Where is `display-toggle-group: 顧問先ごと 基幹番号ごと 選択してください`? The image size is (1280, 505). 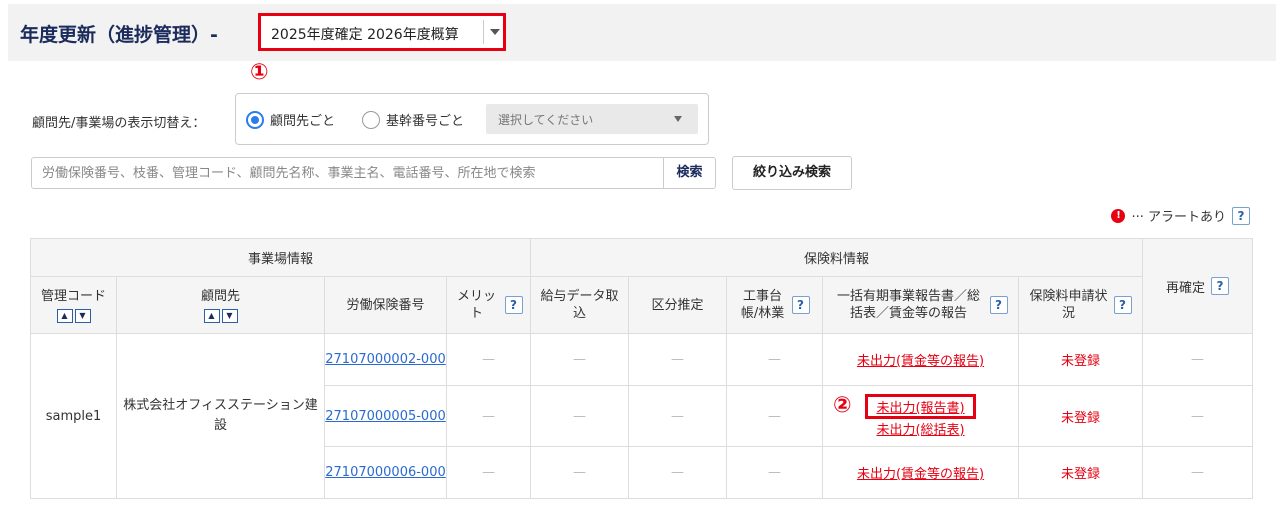 display-toggle-group: 顧問先ごと 基幹番号ごと 選択してください is located at coordinates (472, 119).